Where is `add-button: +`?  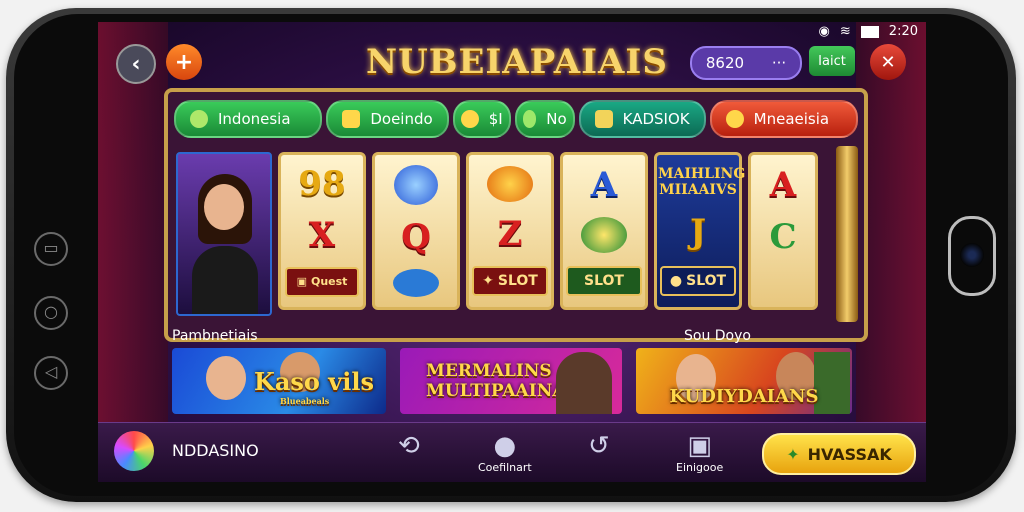 add-button: + is located at coordinates (184, 62).